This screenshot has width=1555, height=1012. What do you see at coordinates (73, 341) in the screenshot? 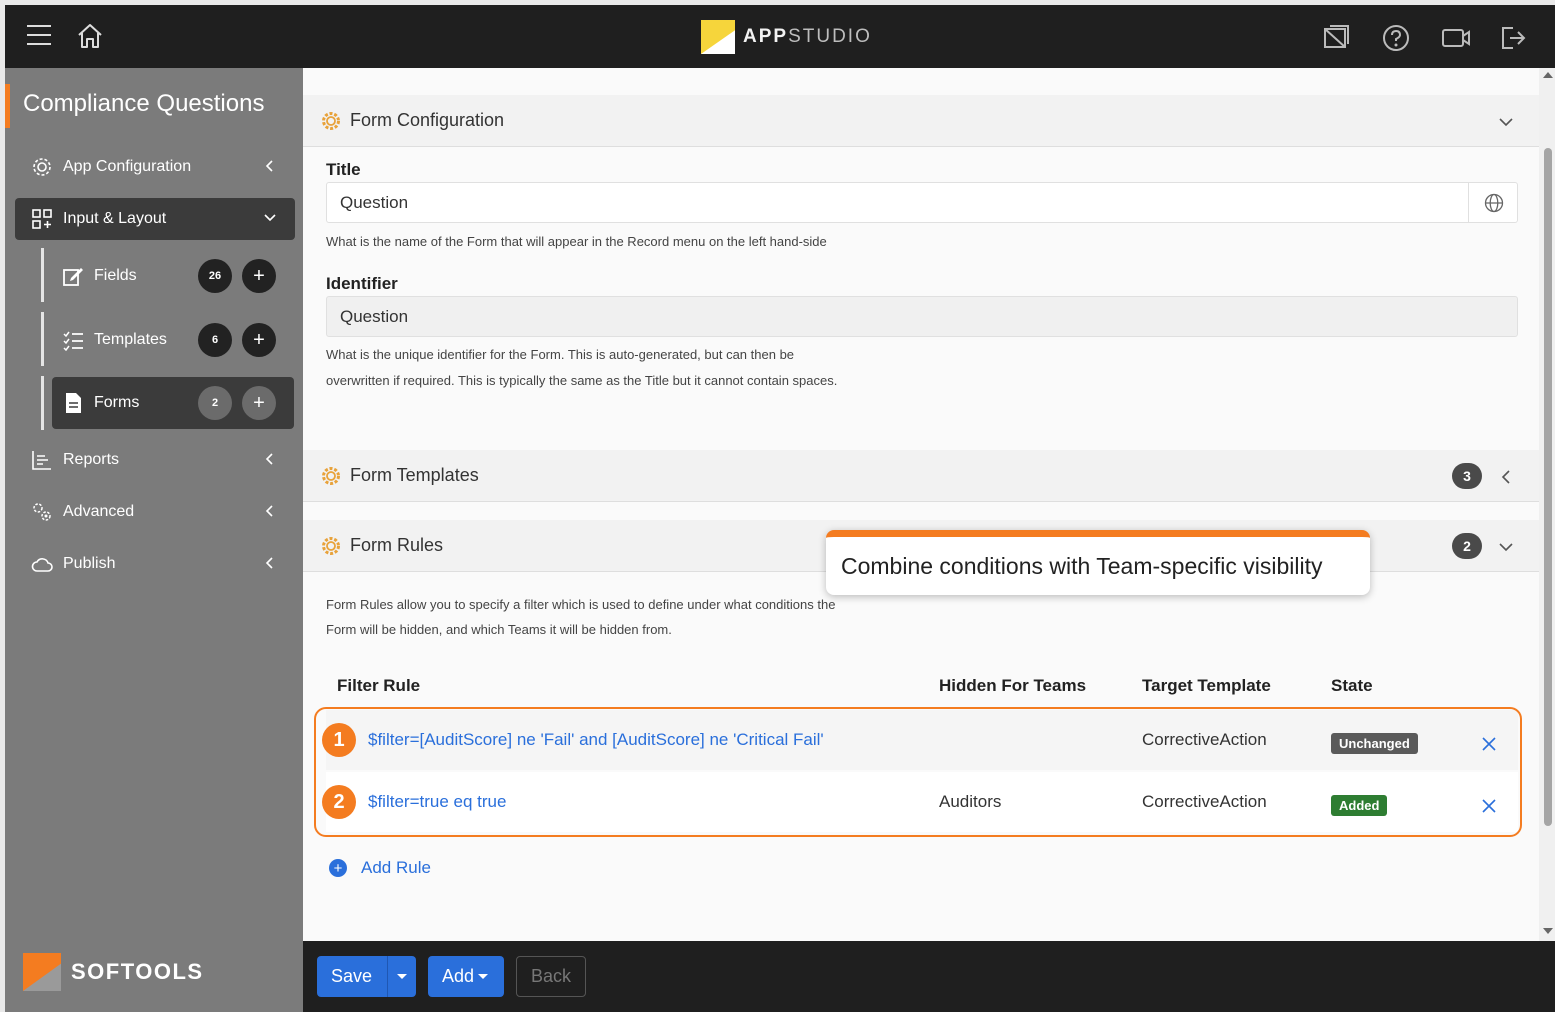
I see `list-icon` at bounding box center [73, 341].